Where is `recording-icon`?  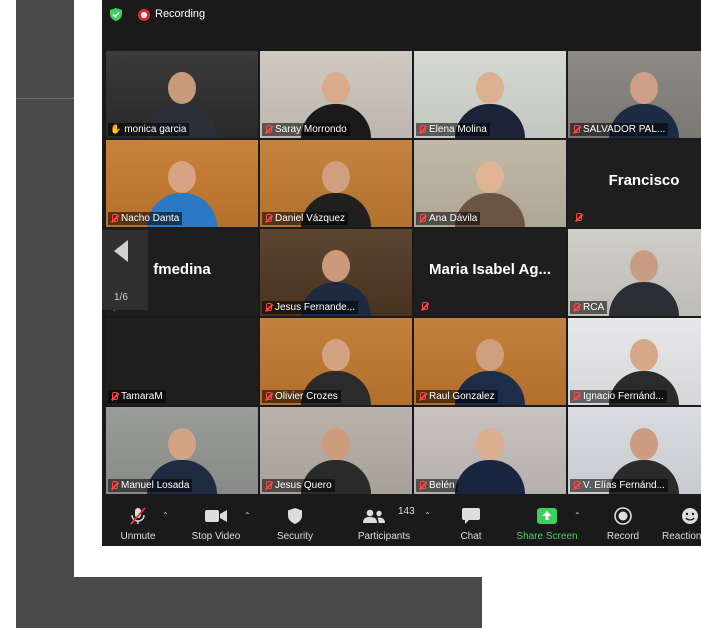
recording-icon is located at coordinates (144, 15).